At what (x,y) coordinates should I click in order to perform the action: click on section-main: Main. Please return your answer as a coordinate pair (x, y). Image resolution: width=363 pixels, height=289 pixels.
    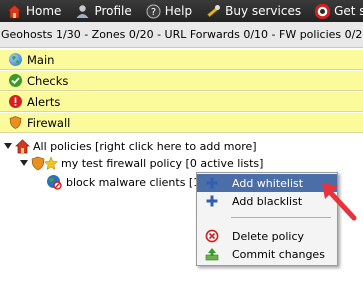
    Looking at the image, I should click on (181, 60).